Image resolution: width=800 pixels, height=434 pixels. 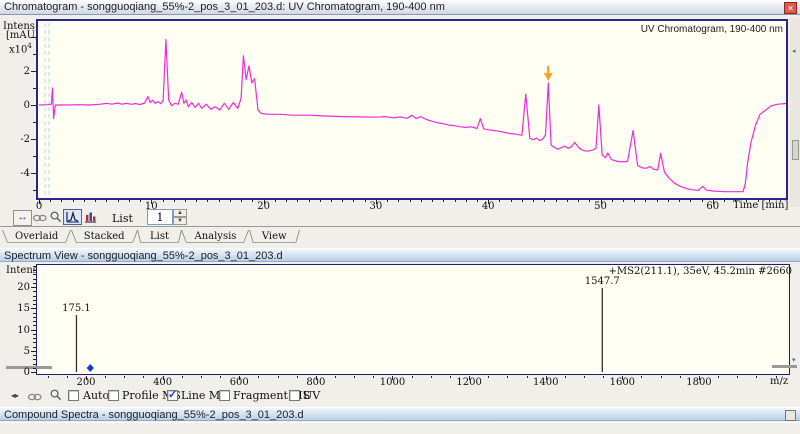 I want to click on compound-chart-icon, so click(x=90, y=217).